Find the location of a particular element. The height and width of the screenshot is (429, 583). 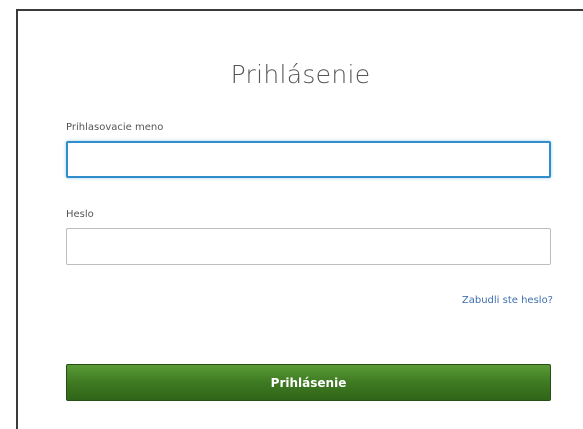

login-title: Prihlásenie is located at coordinates (300, 74).